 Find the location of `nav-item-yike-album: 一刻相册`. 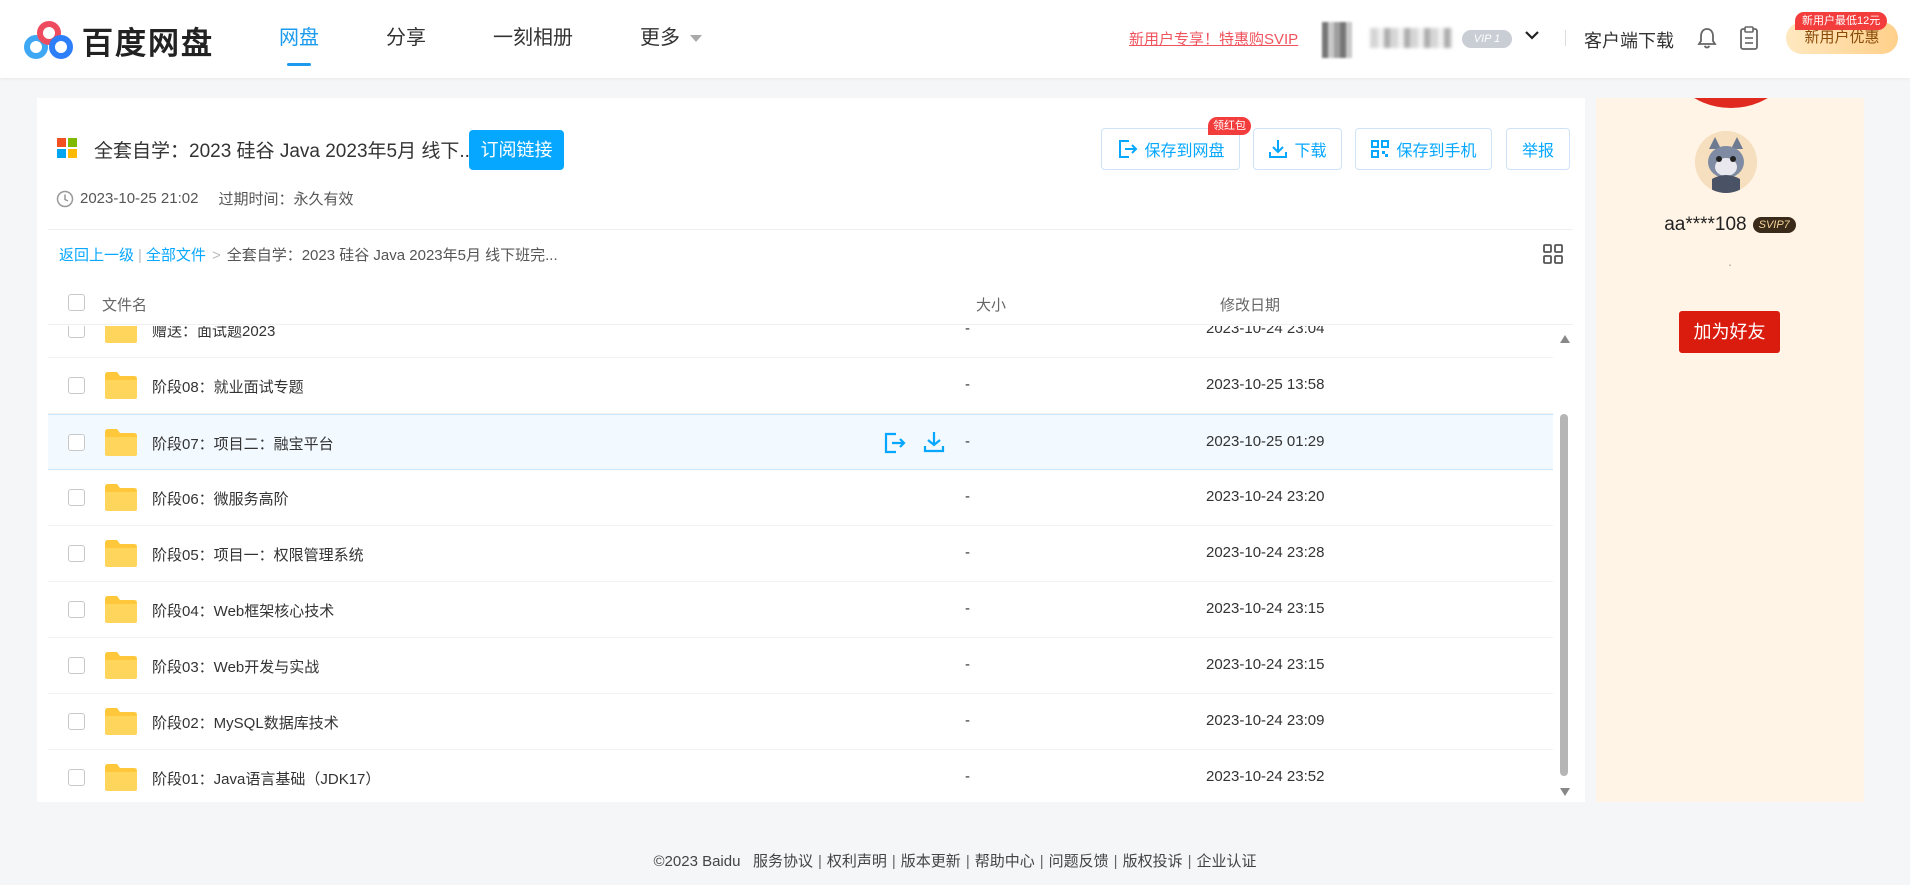

nav-item-yike-album: 一刻相册 is located at coordinates (533, 39).